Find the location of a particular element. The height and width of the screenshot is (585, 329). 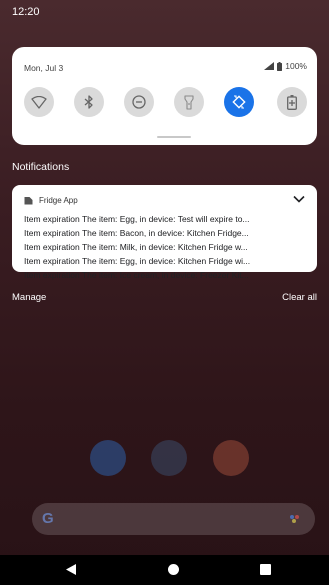

wifi-tile is located at coordinates (39, 102).